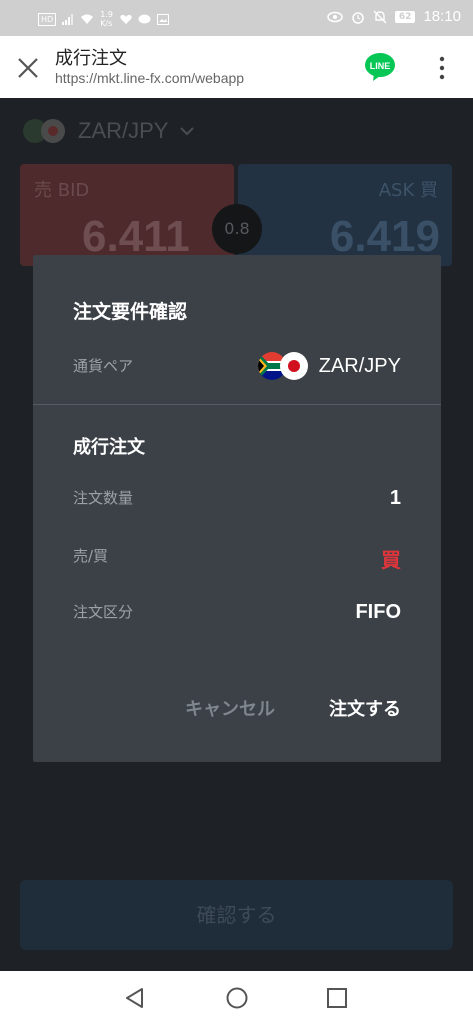  What do you see at coordinates (91, 58) in the screenshot?
I see `page-title: 成行注文` at bounding box center [91, 58].